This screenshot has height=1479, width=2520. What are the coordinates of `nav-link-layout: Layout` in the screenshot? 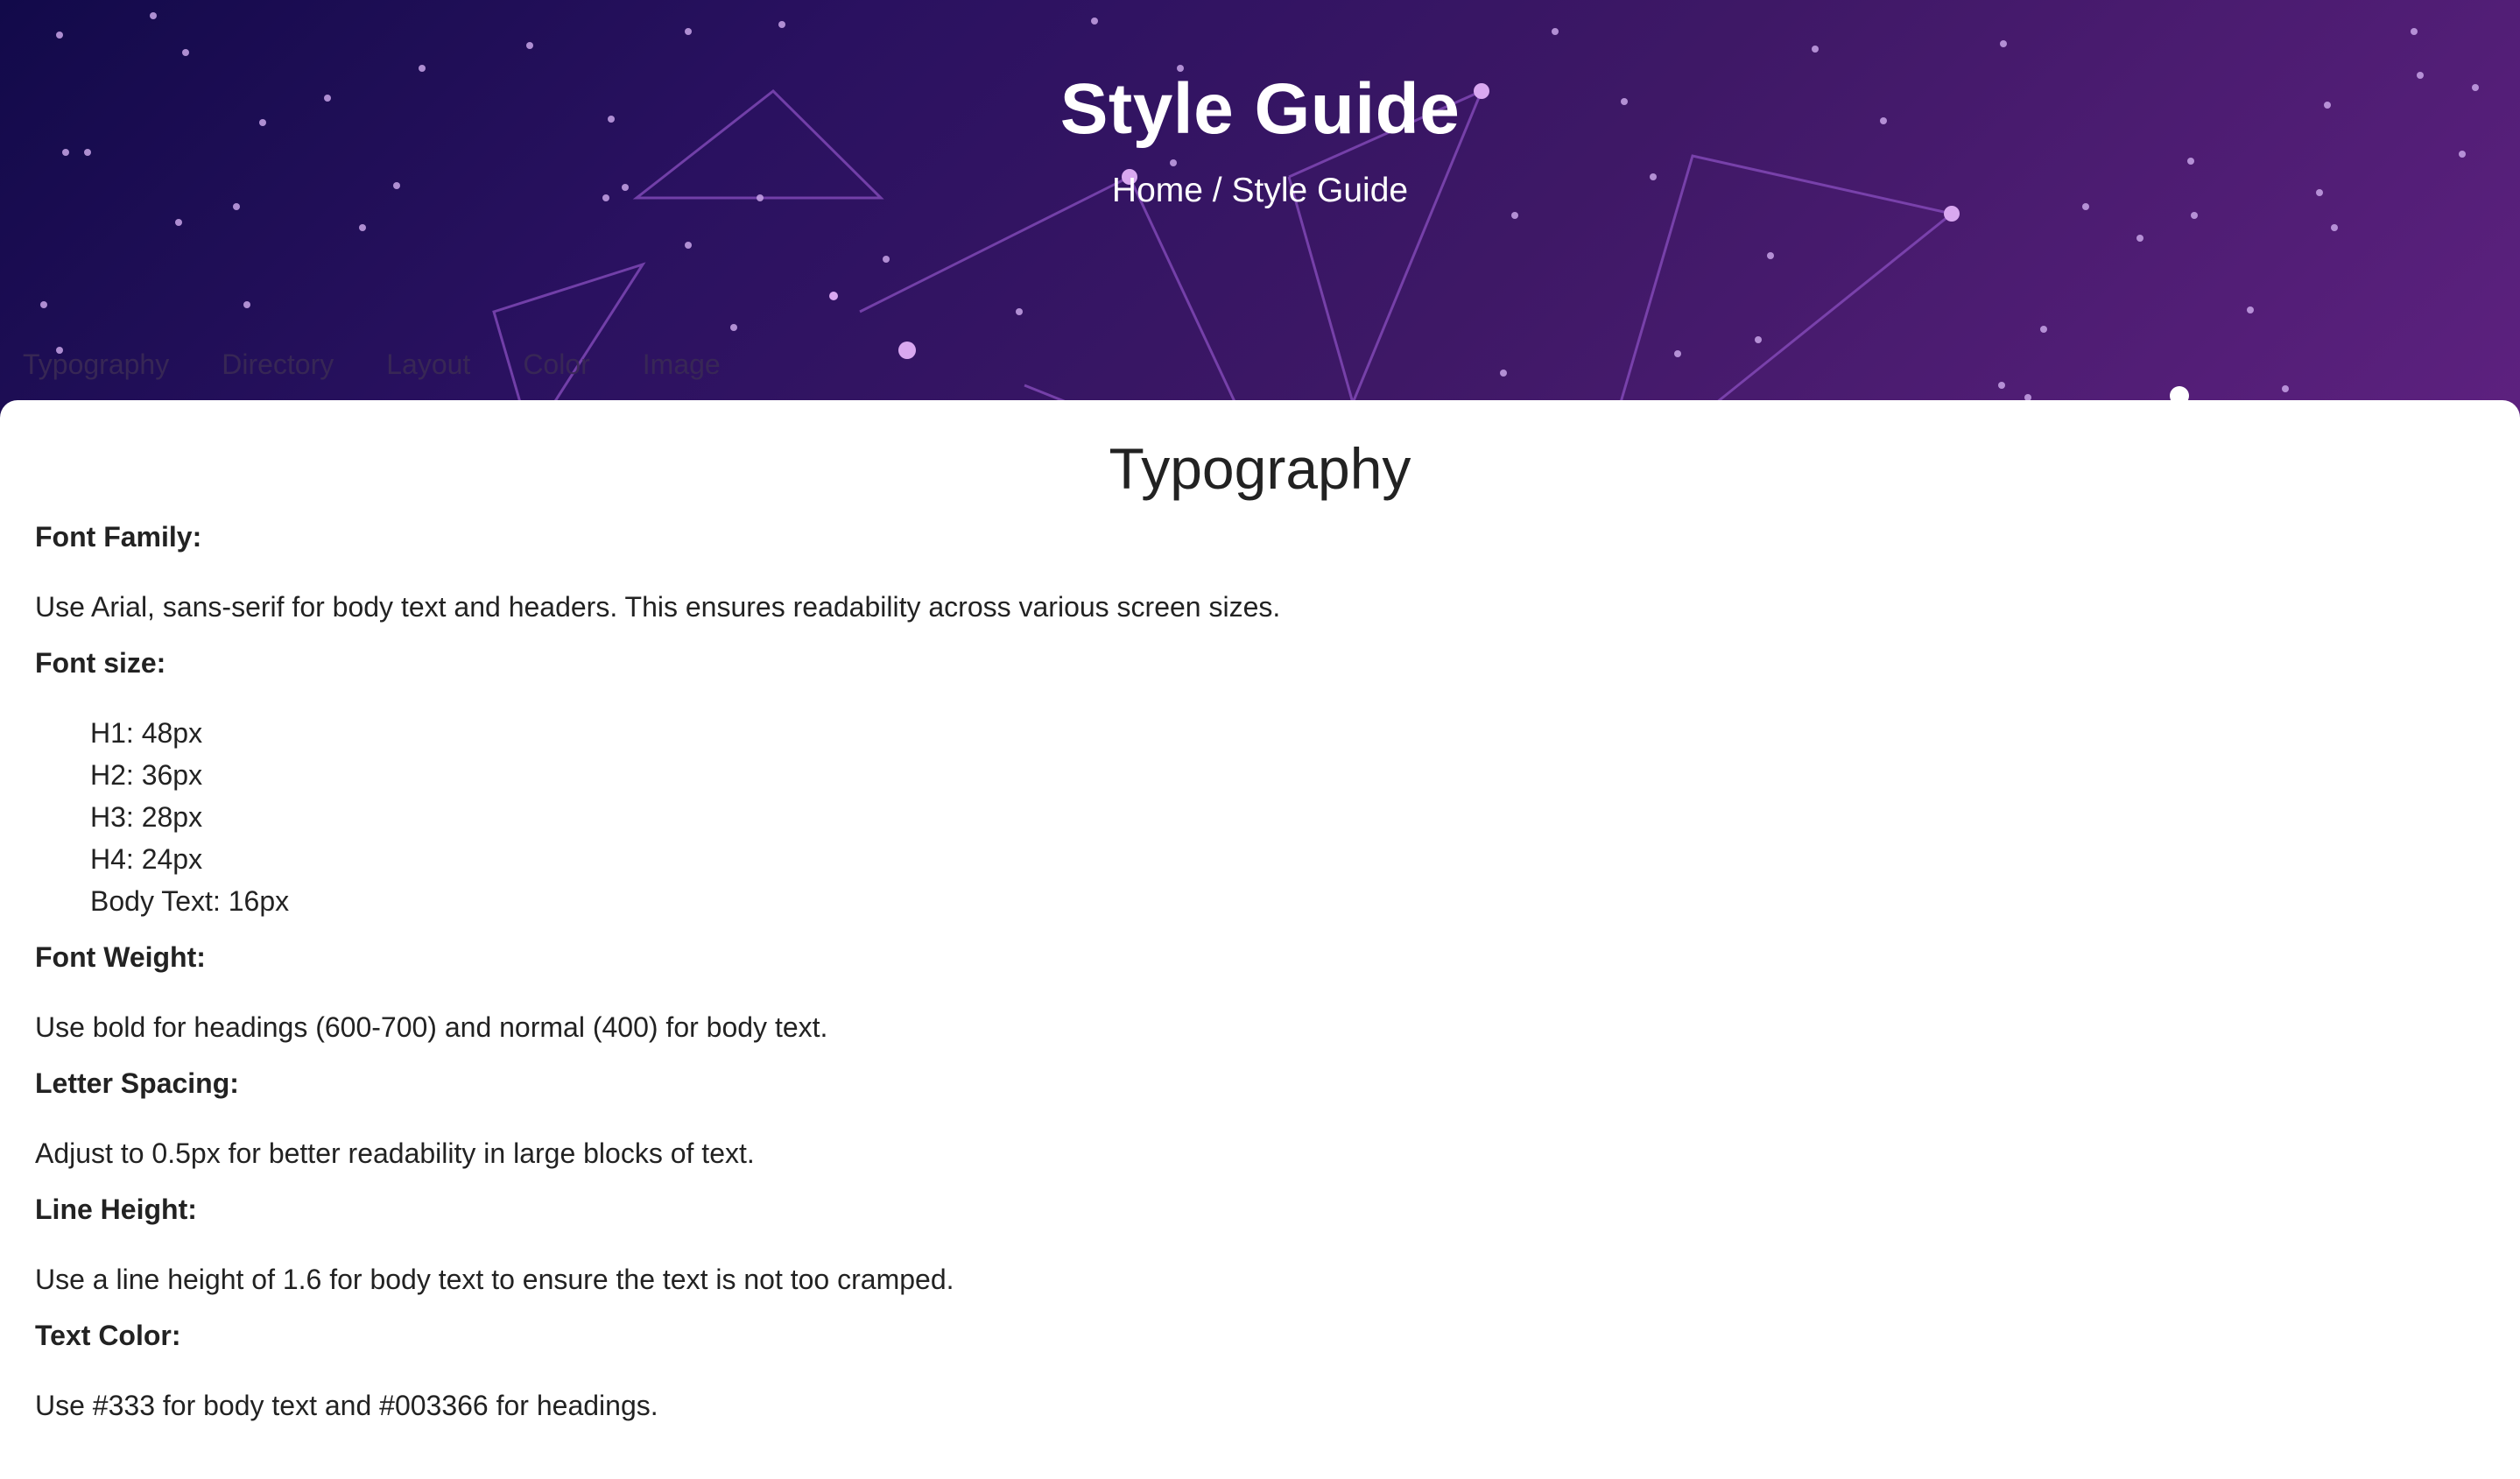 It's located at (428, 365).